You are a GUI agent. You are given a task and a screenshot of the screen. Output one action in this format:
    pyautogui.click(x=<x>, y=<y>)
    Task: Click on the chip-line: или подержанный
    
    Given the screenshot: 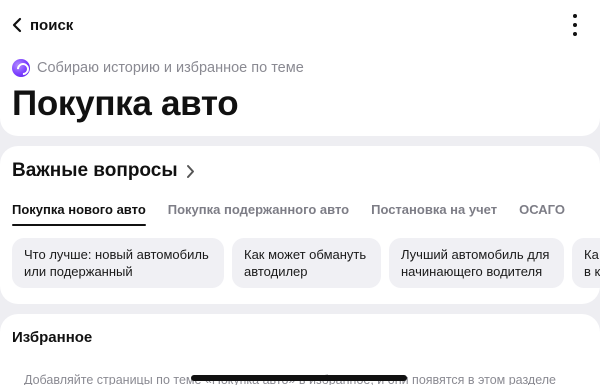 What is the action you would take?
    pyautogui.click(x=78, y=271)
    